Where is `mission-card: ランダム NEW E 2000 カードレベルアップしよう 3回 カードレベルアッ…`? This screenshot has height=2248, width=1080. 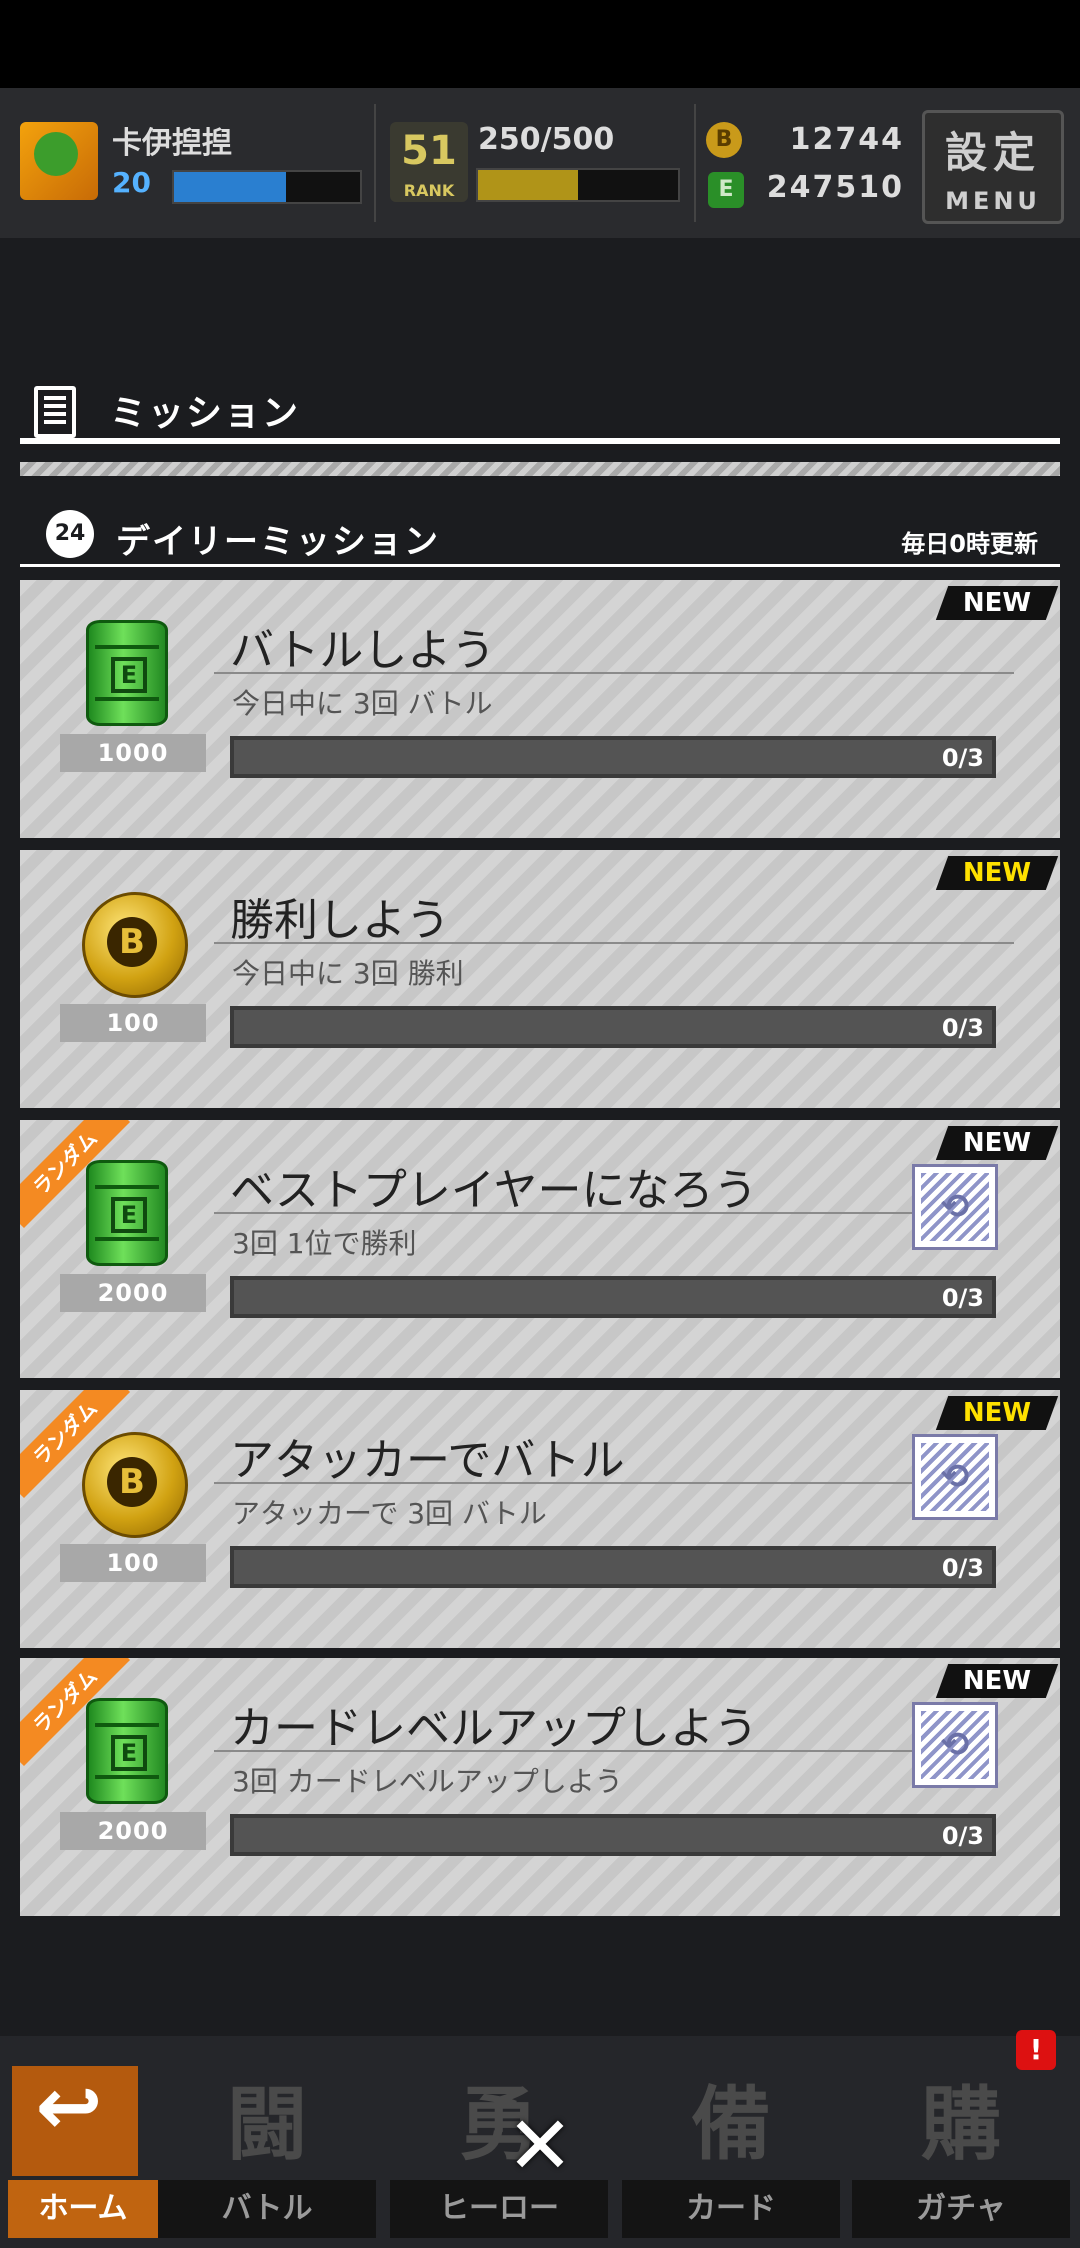
mission-card: ランダム NEW E 2000 カードレベルアップしよう 3回 カードレベルアッ… is located at coordinates (540, 1787).